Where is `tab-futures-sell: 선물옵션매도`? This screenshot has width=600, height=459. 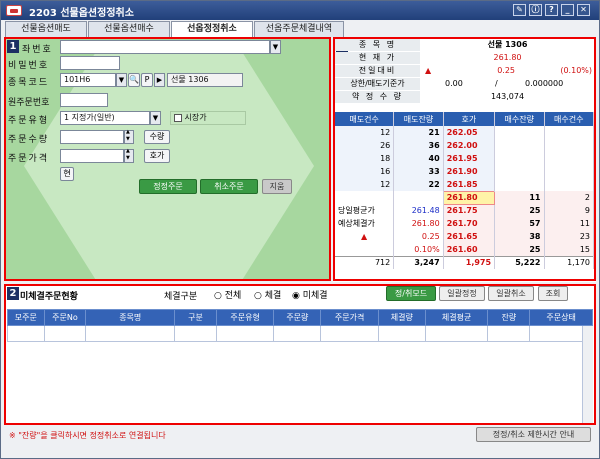
tab-futures-sell: 선물옵션매도 is located at coordinates (46, 29).